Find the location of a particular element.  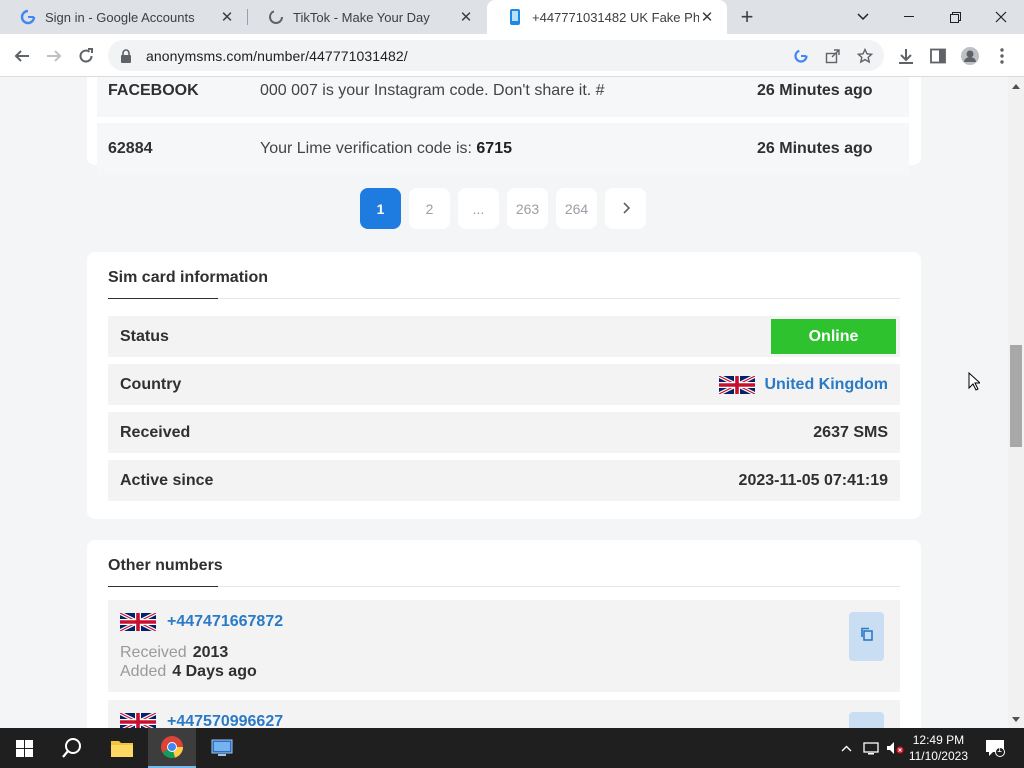

taskbar-clock: 12:49 PM 11/10/2023 is located at coordinates (938, 748).